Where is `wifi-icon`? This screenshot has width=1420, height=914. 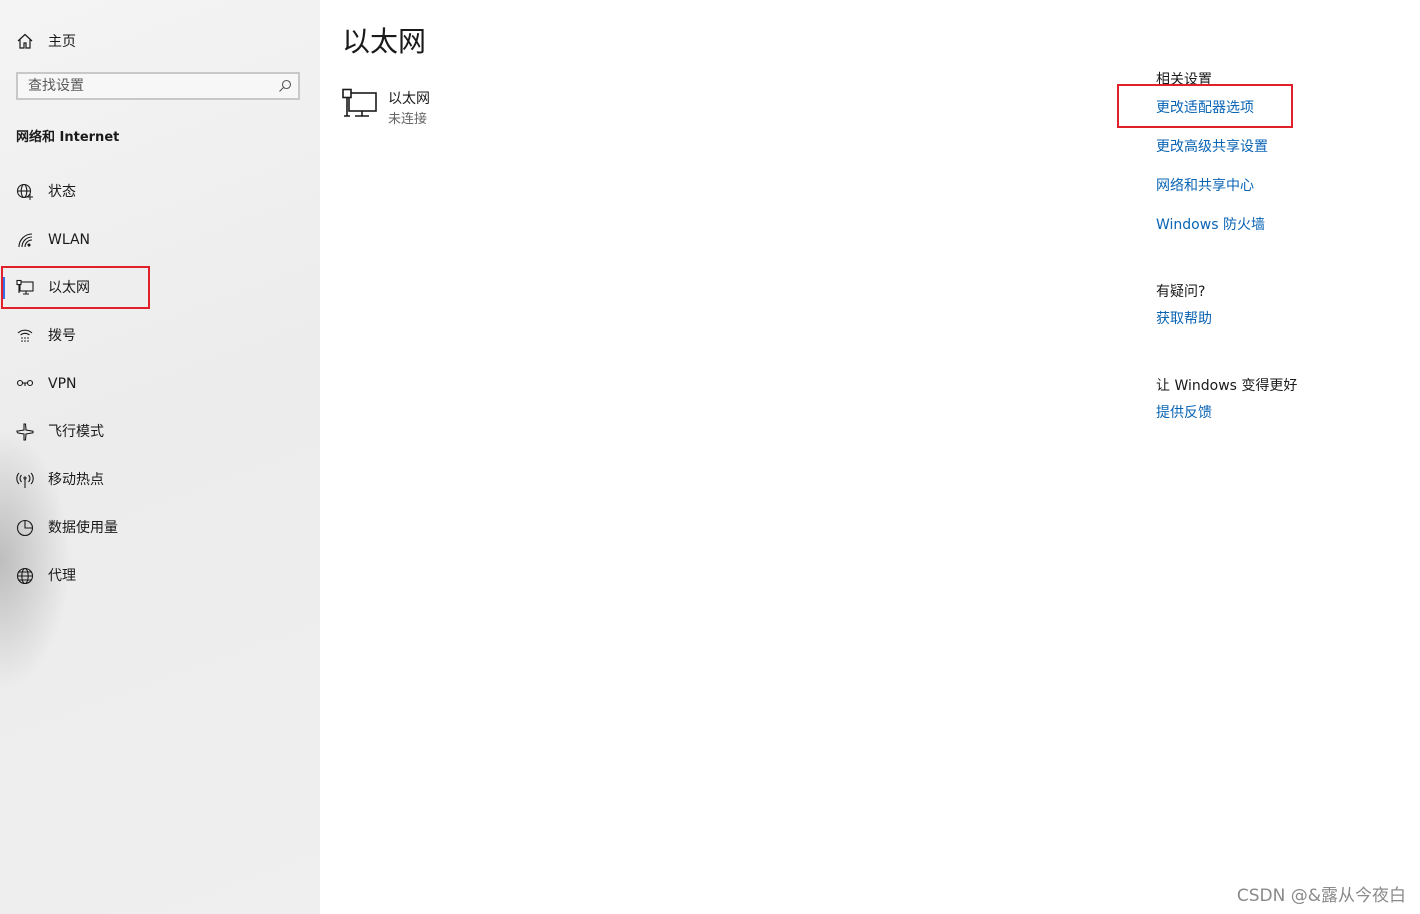 wifi-icon is located at coordinates (25, 240).